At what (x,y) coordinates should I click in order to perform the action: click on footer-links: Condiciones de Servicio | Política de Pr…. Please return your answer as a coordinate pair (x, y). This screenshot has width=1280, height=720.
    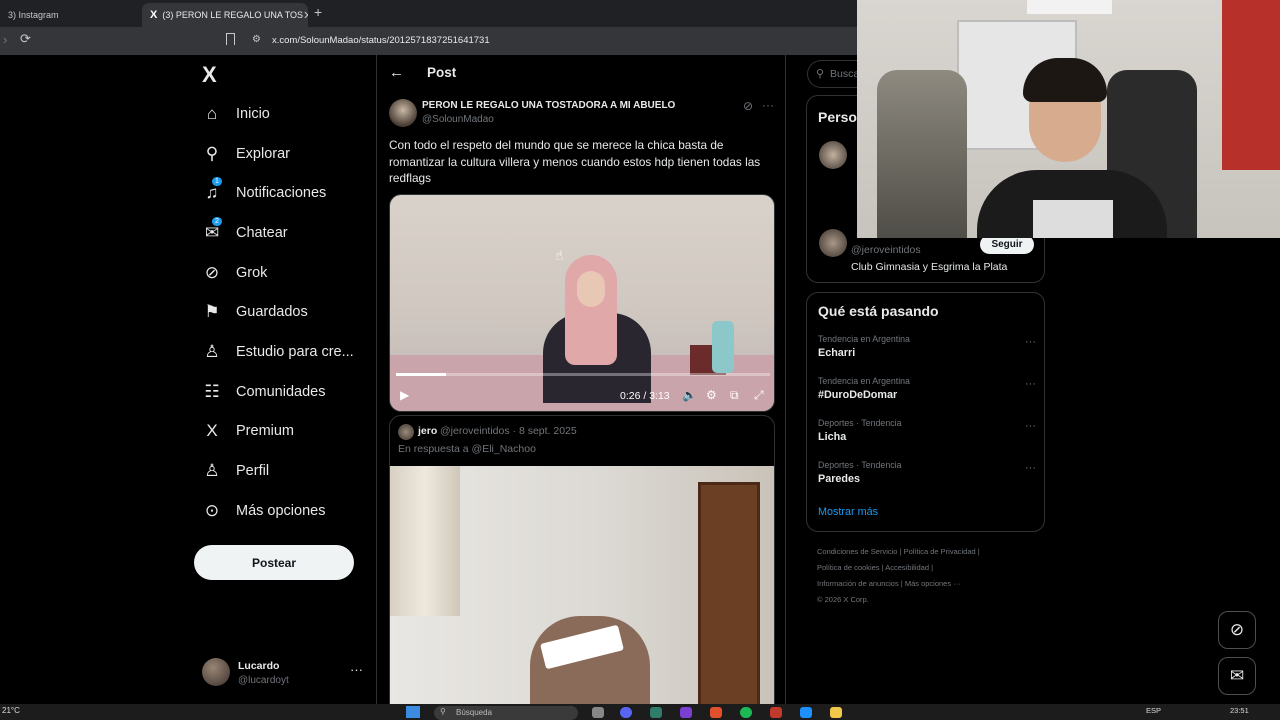
    Looking at the image, I should click on (932, 576).